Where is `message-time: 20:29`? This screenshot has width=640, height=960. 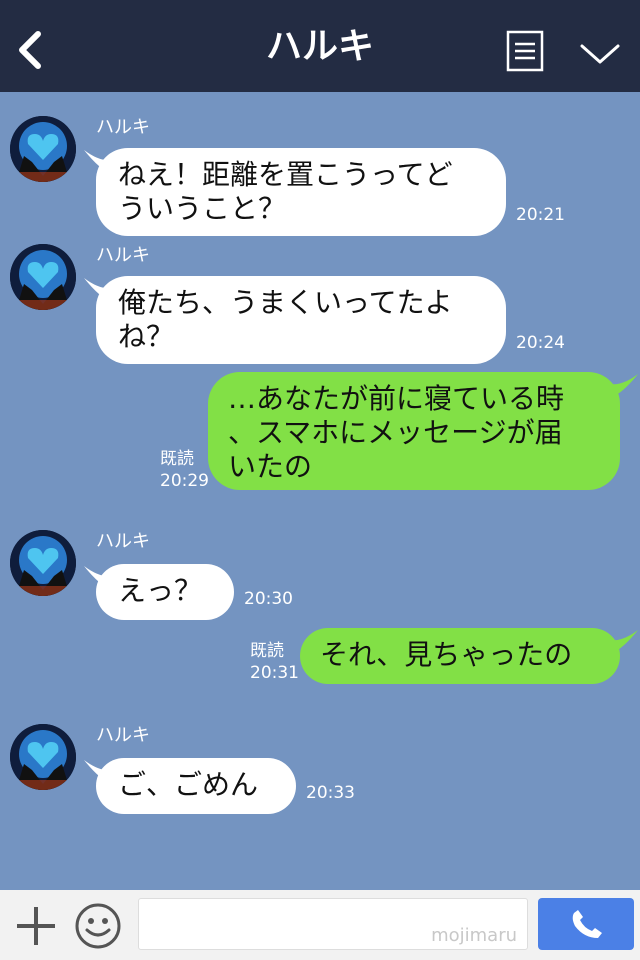 message-time: 20:29 is located at coordinates (184, 481).